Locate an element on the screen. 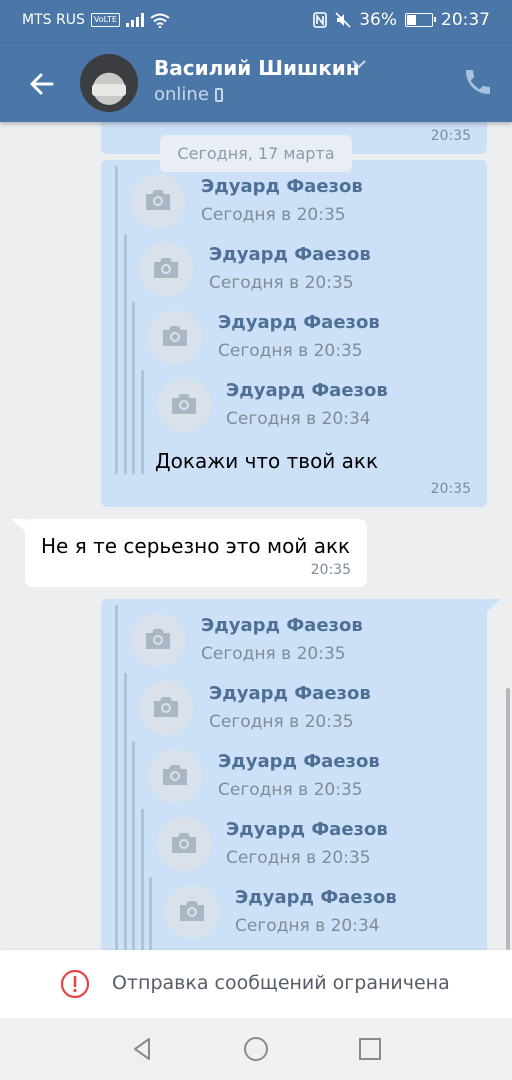  date-divider: Сегодня, 17 марта is located at coordinates (256, 153).